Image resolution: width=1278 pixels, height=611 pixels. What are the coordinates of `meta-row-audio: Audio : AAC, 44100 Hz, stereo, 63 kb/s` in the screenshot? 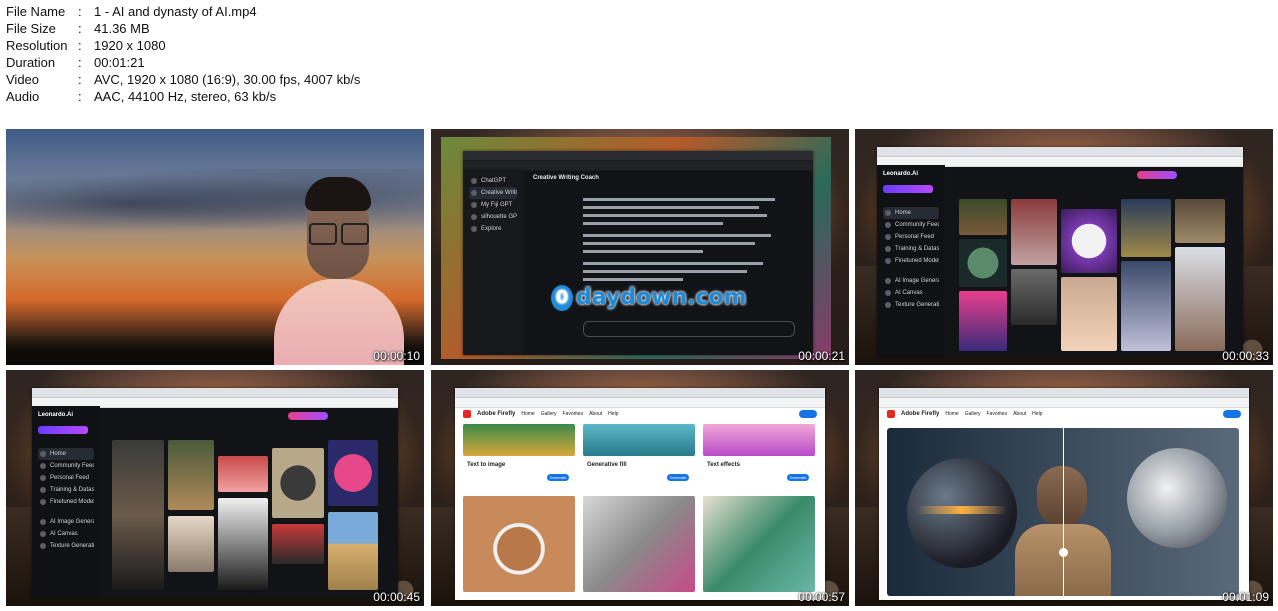 It's located at (141, 96).